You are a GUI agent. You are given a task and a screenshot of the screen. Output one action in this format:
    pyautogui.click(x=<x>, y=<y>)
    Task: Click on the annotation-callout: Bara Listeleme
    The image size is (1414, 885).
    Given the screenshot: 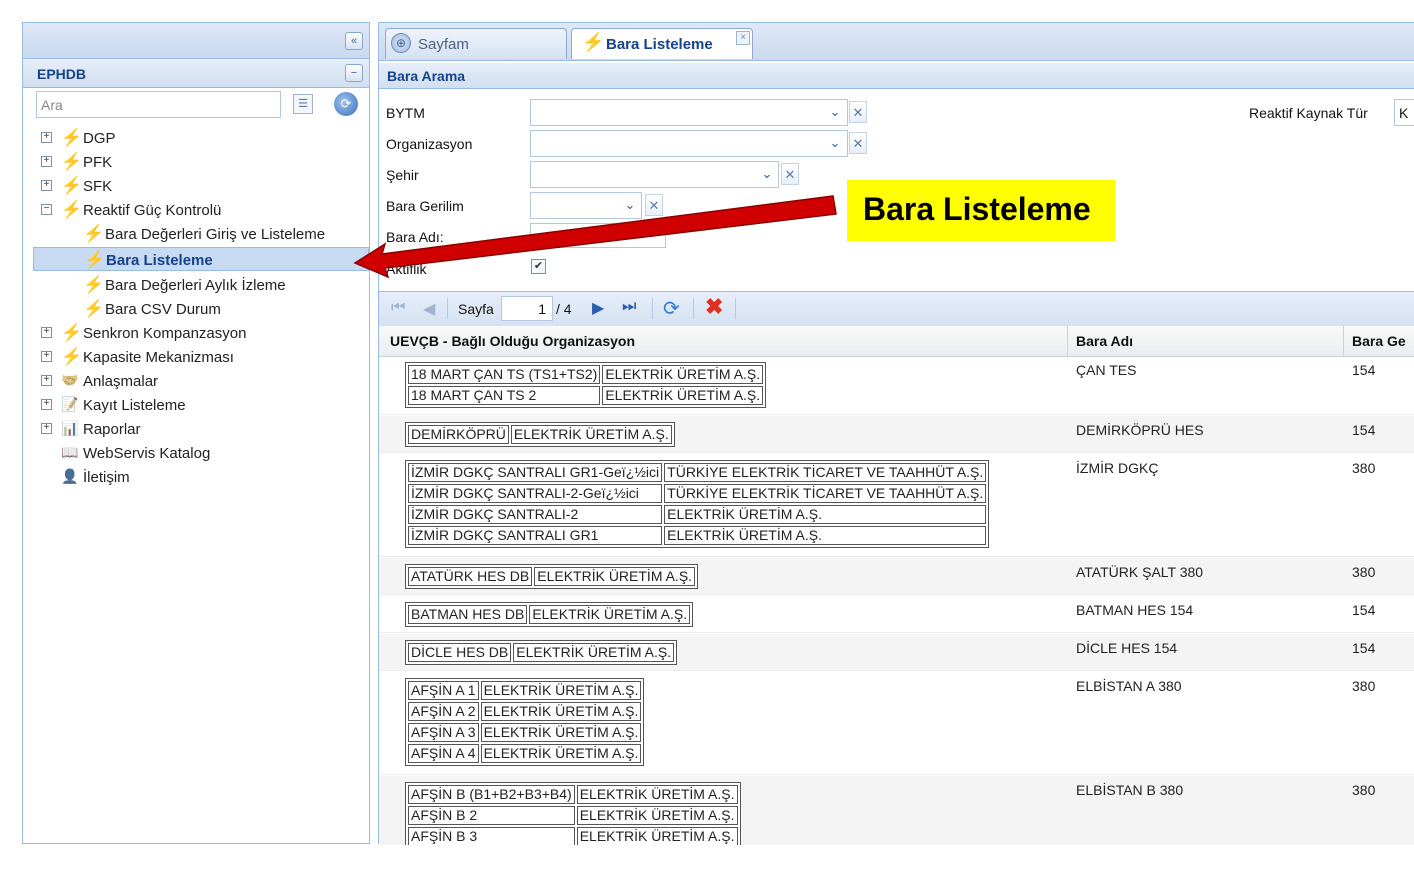 What is the action you would take?
    pyautogui.click(x=981, y=210)
    